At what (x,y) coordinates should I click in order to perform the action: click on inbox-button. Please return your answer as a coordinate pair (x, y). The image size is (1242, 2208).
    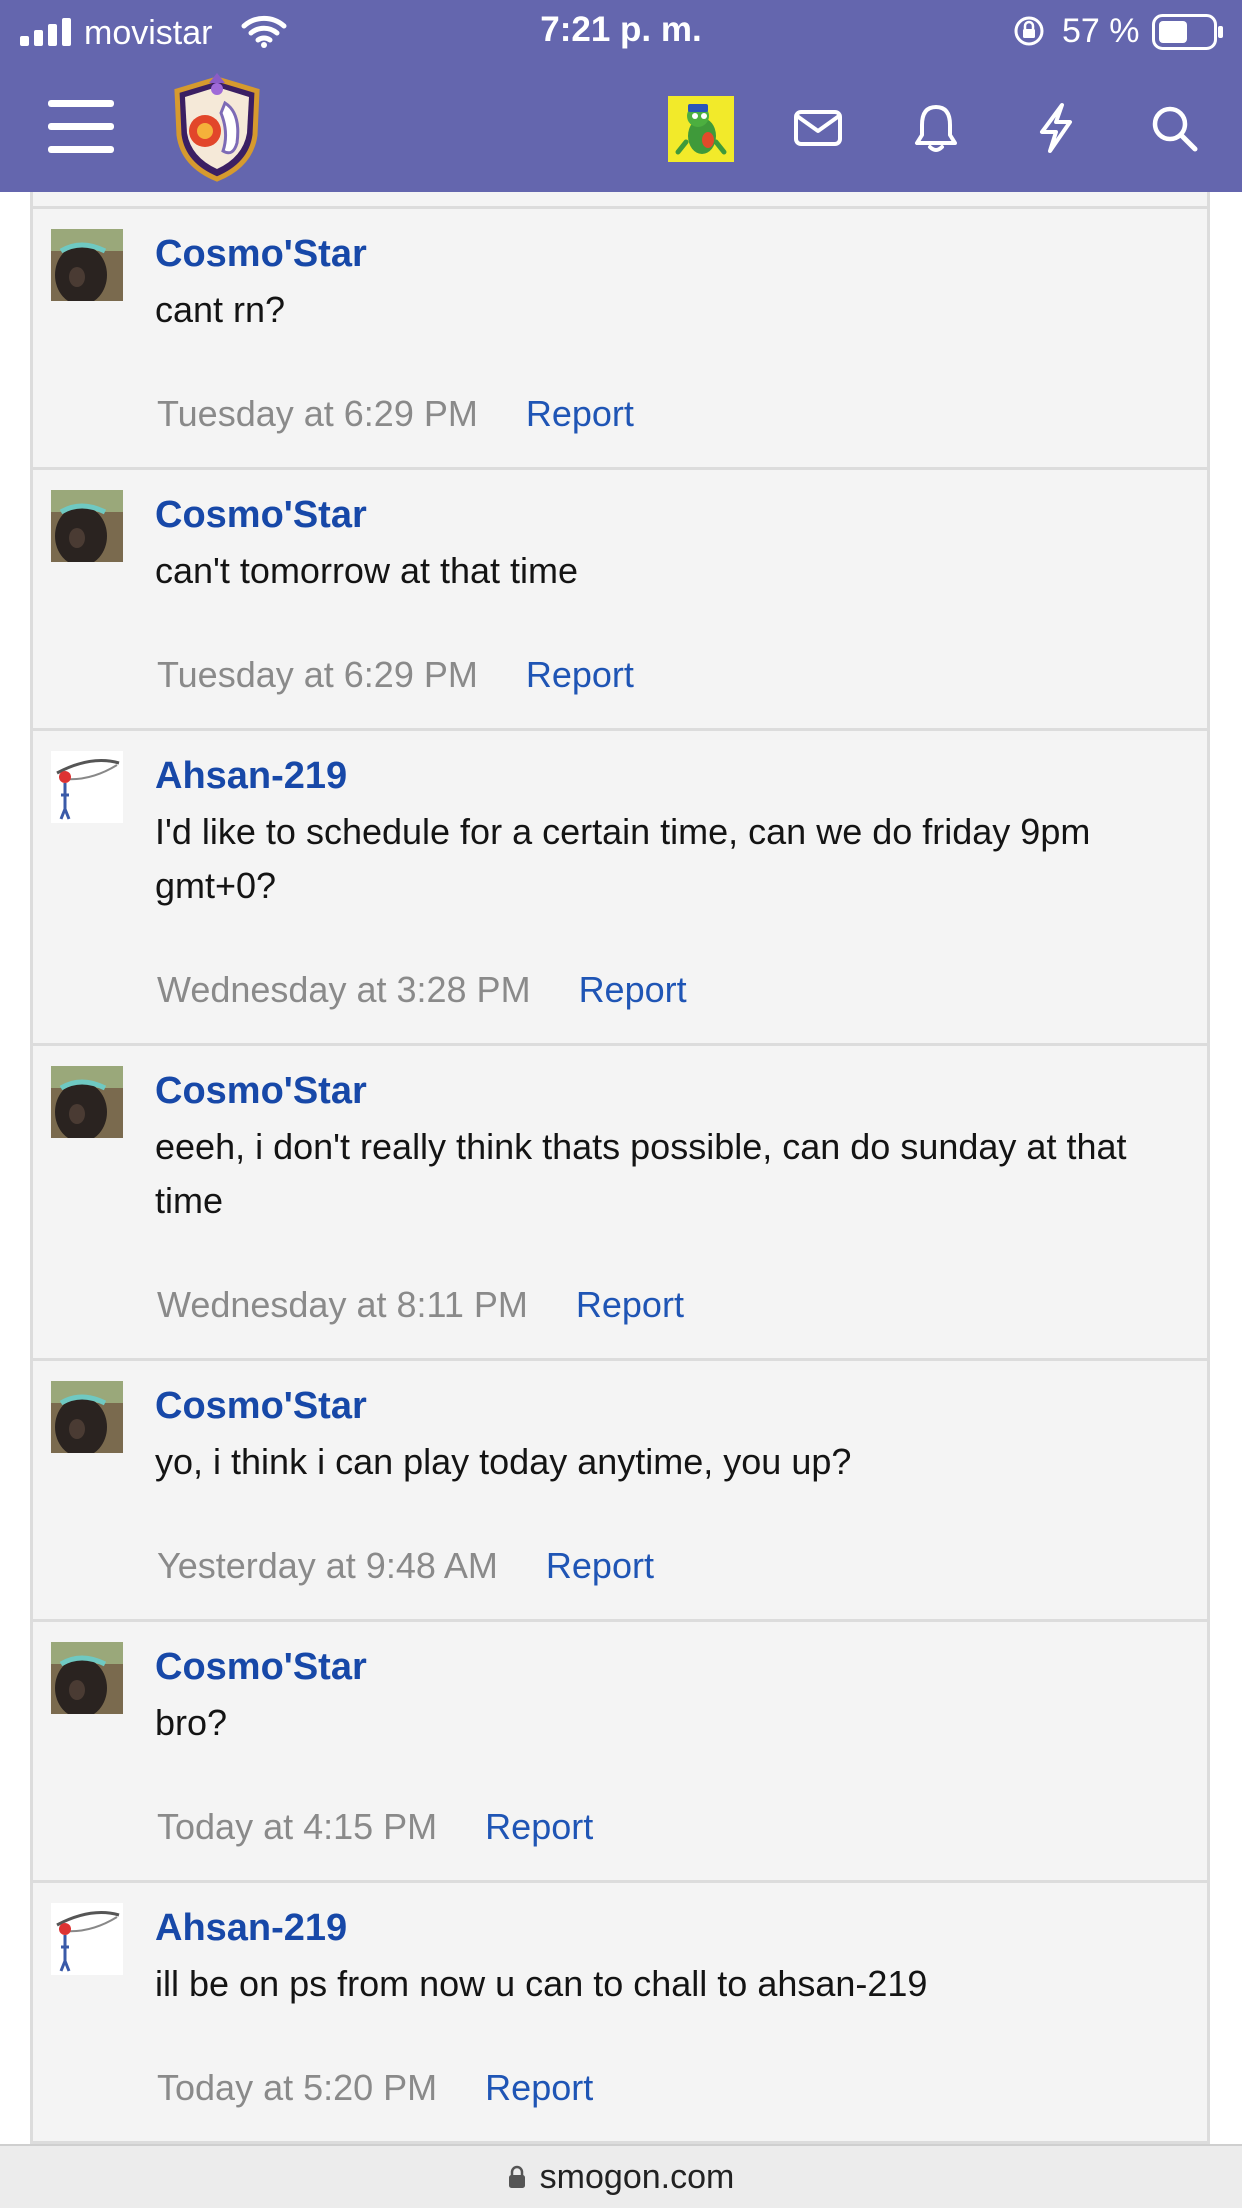
    Looking at the image, I should click on (818, 128).